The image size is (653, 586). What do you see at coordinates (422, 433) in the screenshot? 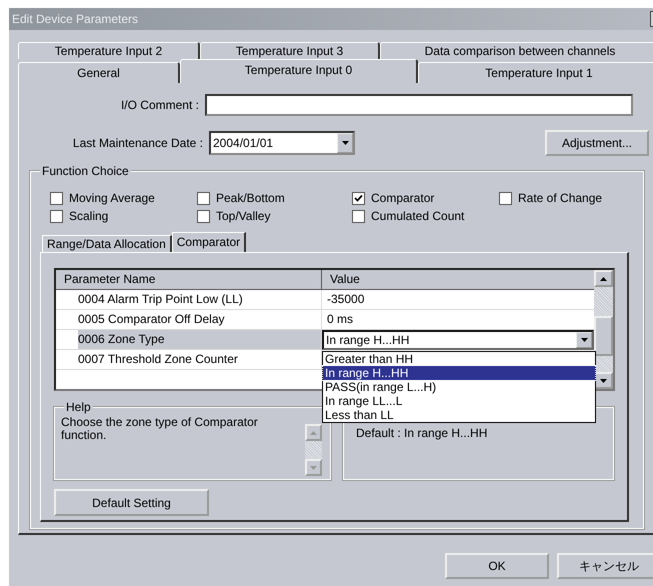
I see `default-value-text: Default : In range H...HH` at bounding box center [422, 433].